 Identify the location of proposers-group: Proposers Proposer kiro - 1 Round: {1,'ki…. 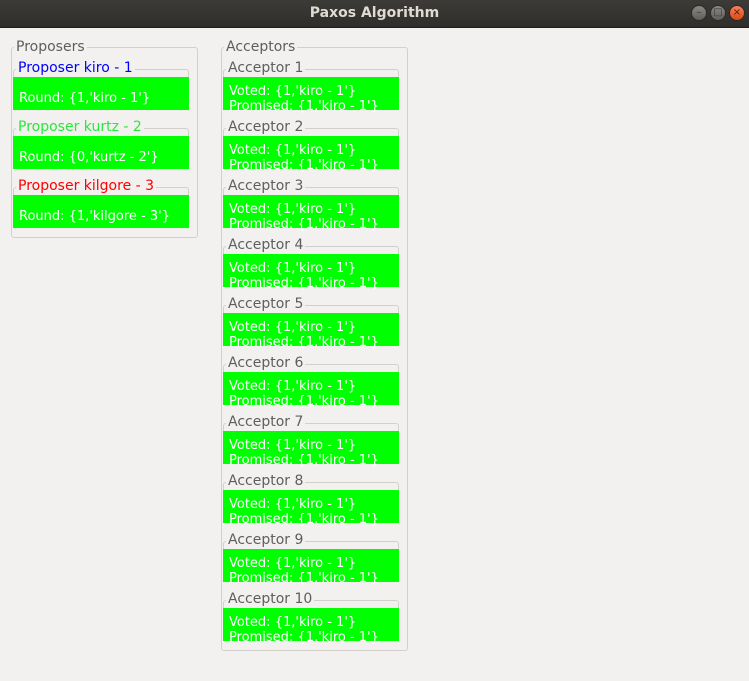
(104, 138).